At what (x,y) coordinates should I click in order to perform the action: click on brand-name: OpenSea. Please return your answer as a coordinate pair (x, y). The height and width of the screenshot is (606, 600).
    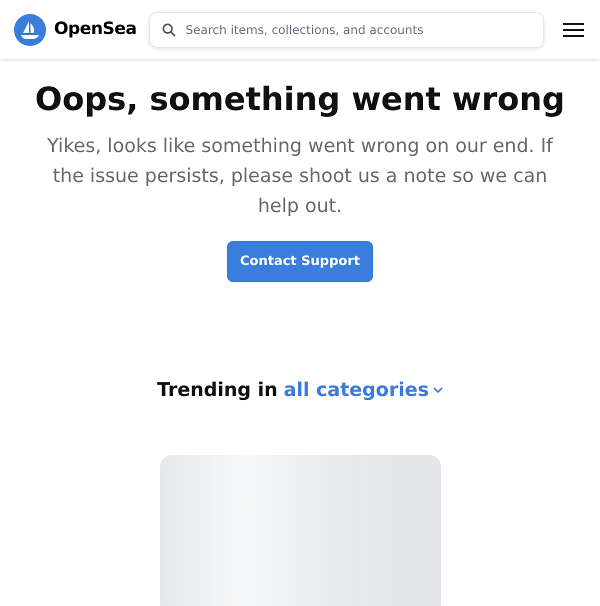
    Looking at the image, I should click on (95, 29).